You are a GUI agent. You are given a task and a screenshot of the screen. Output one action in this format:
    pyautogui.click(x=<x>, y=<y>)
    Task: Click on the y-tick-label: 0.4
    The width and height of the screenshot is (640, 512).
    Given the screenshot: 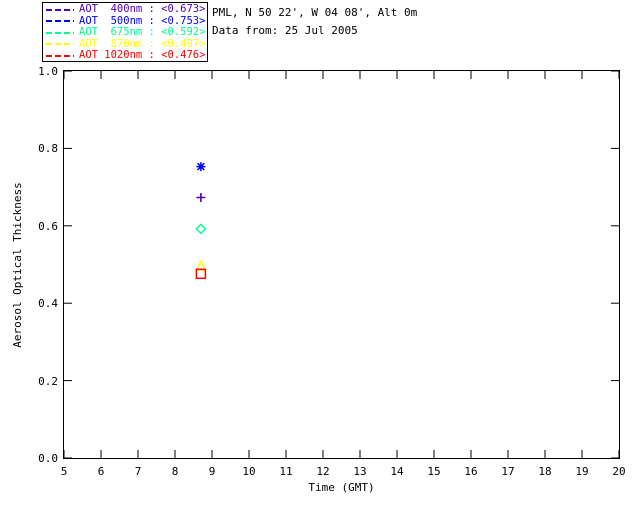 What is the action you would take?
    pyautogui.click(x=48, y=304)
    